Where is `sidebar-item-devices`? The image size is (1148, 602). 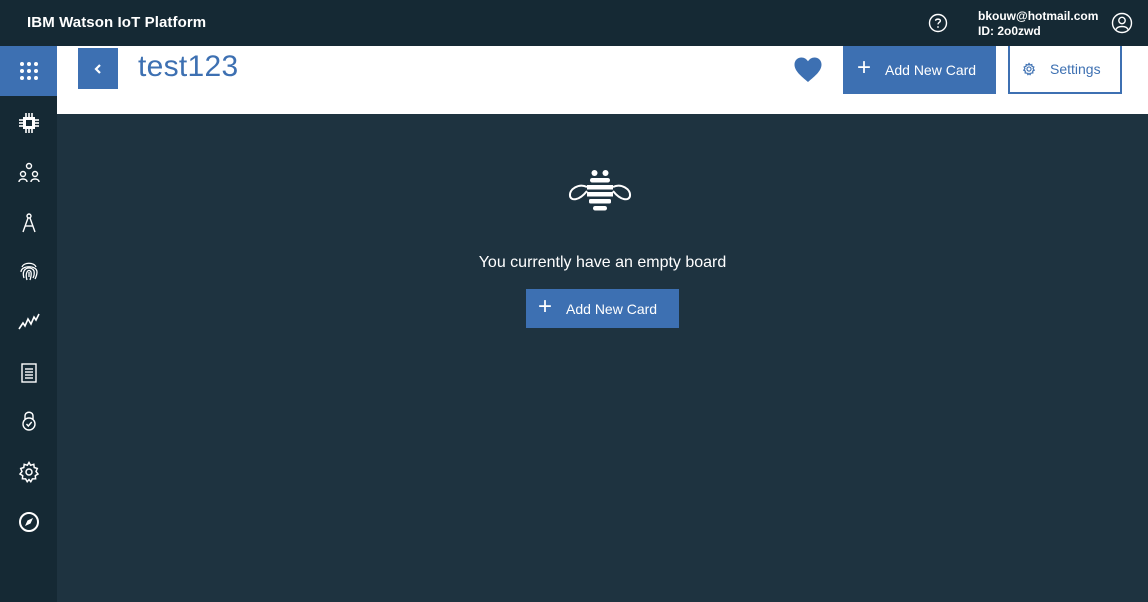 sidebar-item-devices is located at coordinates (28, 123).